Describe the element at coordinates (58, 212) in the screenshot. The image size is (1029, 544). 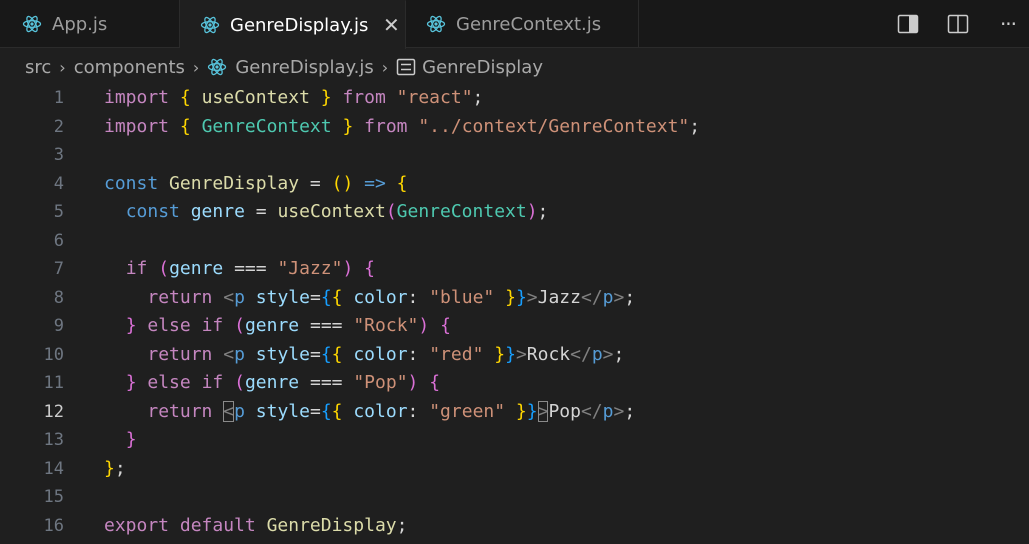
I see `line-number: 5` at that location.